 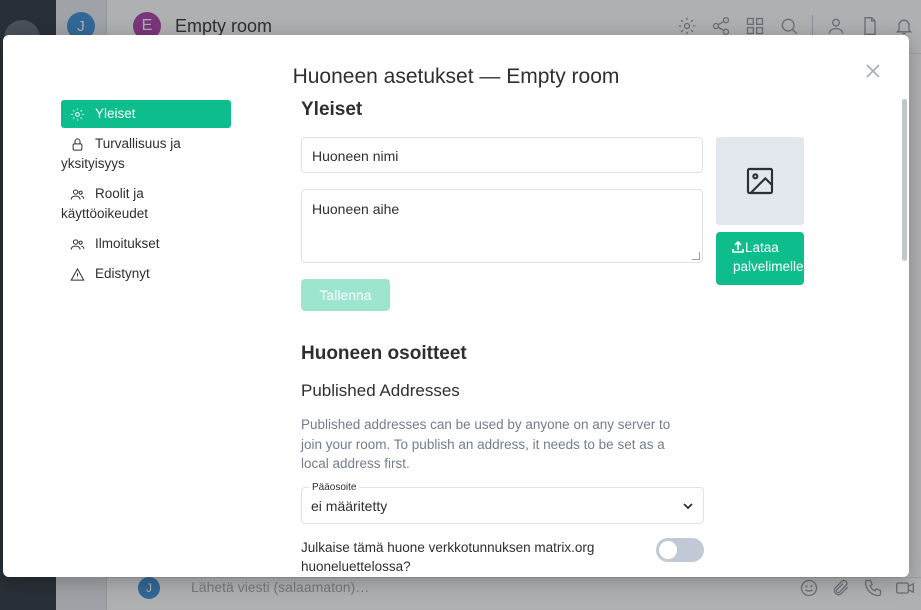 What do you see at coordinates (768, 266) in the screenshot?
I see `upload-label-line2: palvelimelle` at bounding box center [768, 266].